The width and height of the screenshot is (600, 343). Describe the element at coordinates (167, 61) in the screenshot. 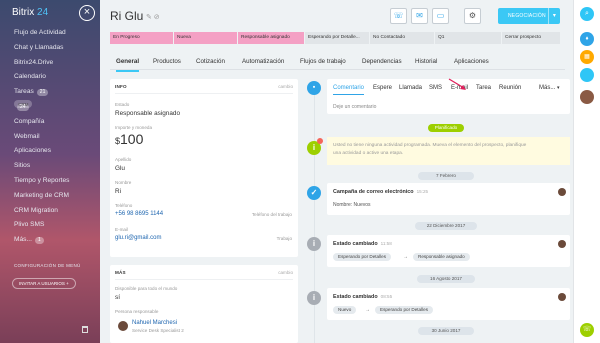

I see `tab-products: Productos` at that location.